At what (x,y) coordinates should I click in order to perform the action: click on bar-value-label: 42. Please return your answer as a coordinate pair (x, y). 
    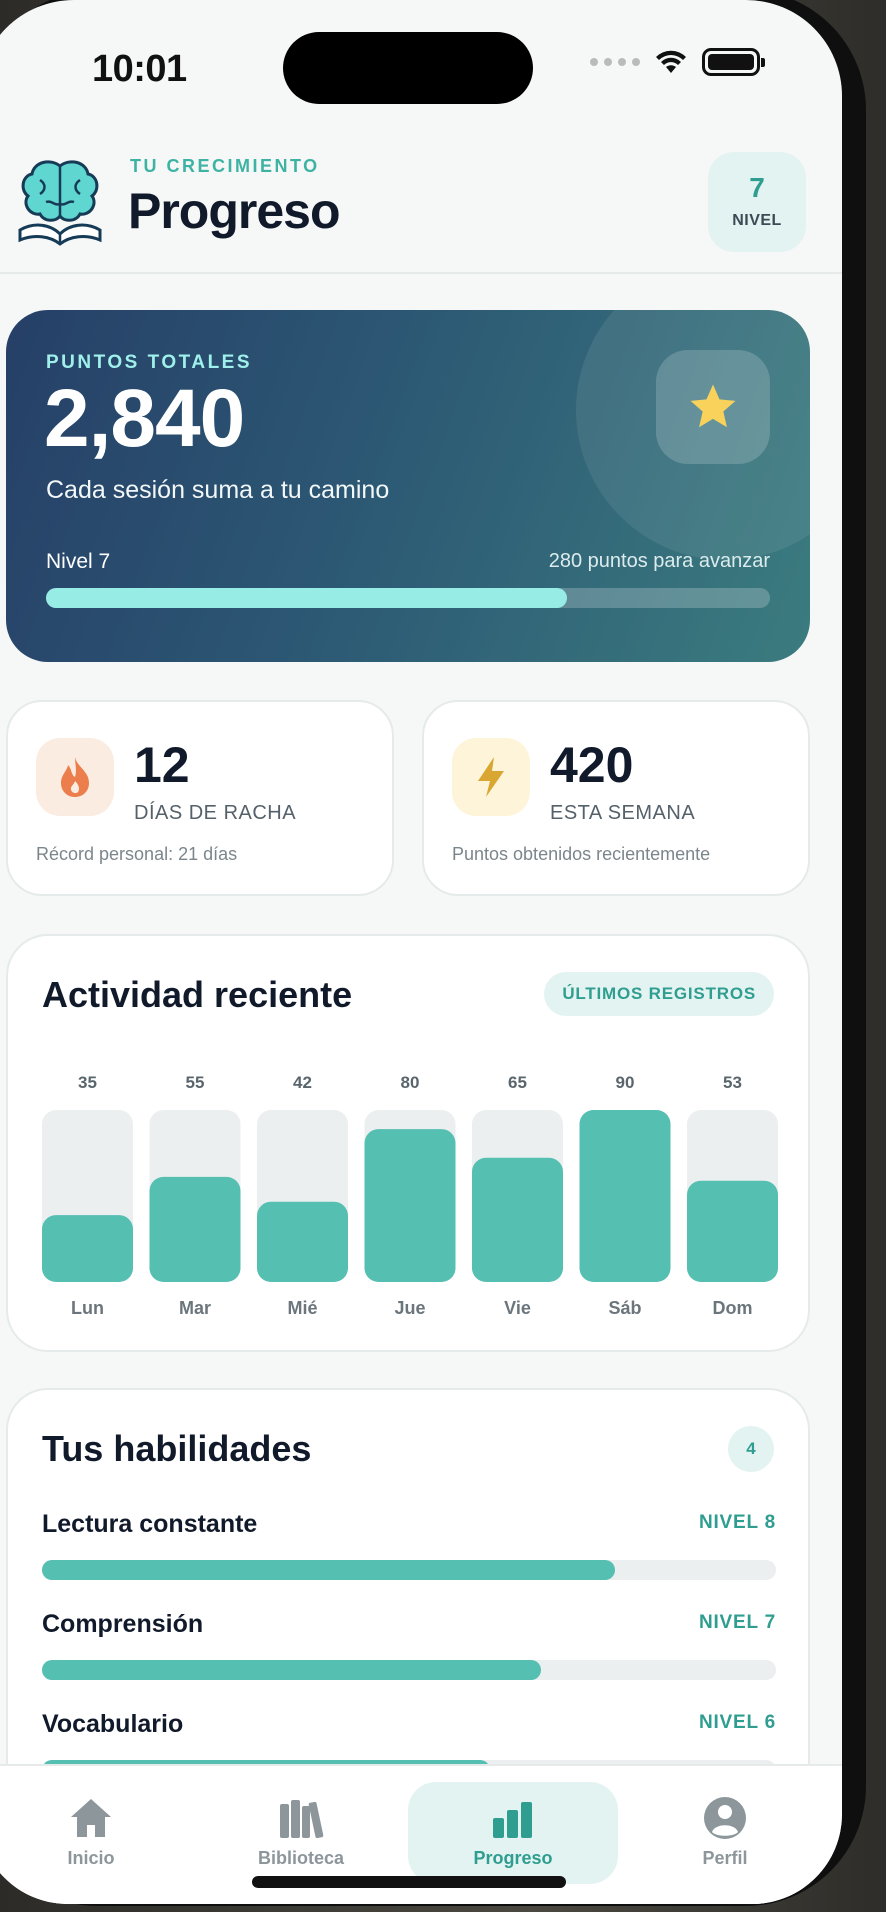
    Looking at the image, I should click on (302, 1082).